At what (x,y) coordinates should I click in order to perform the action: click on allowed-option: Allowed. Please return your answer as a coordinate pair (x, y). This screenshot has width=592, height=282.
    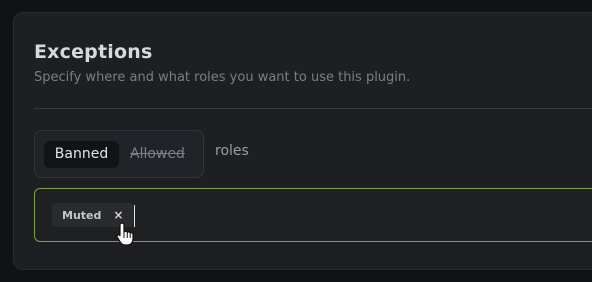
    Looking at the image, I should click on (157, 154).